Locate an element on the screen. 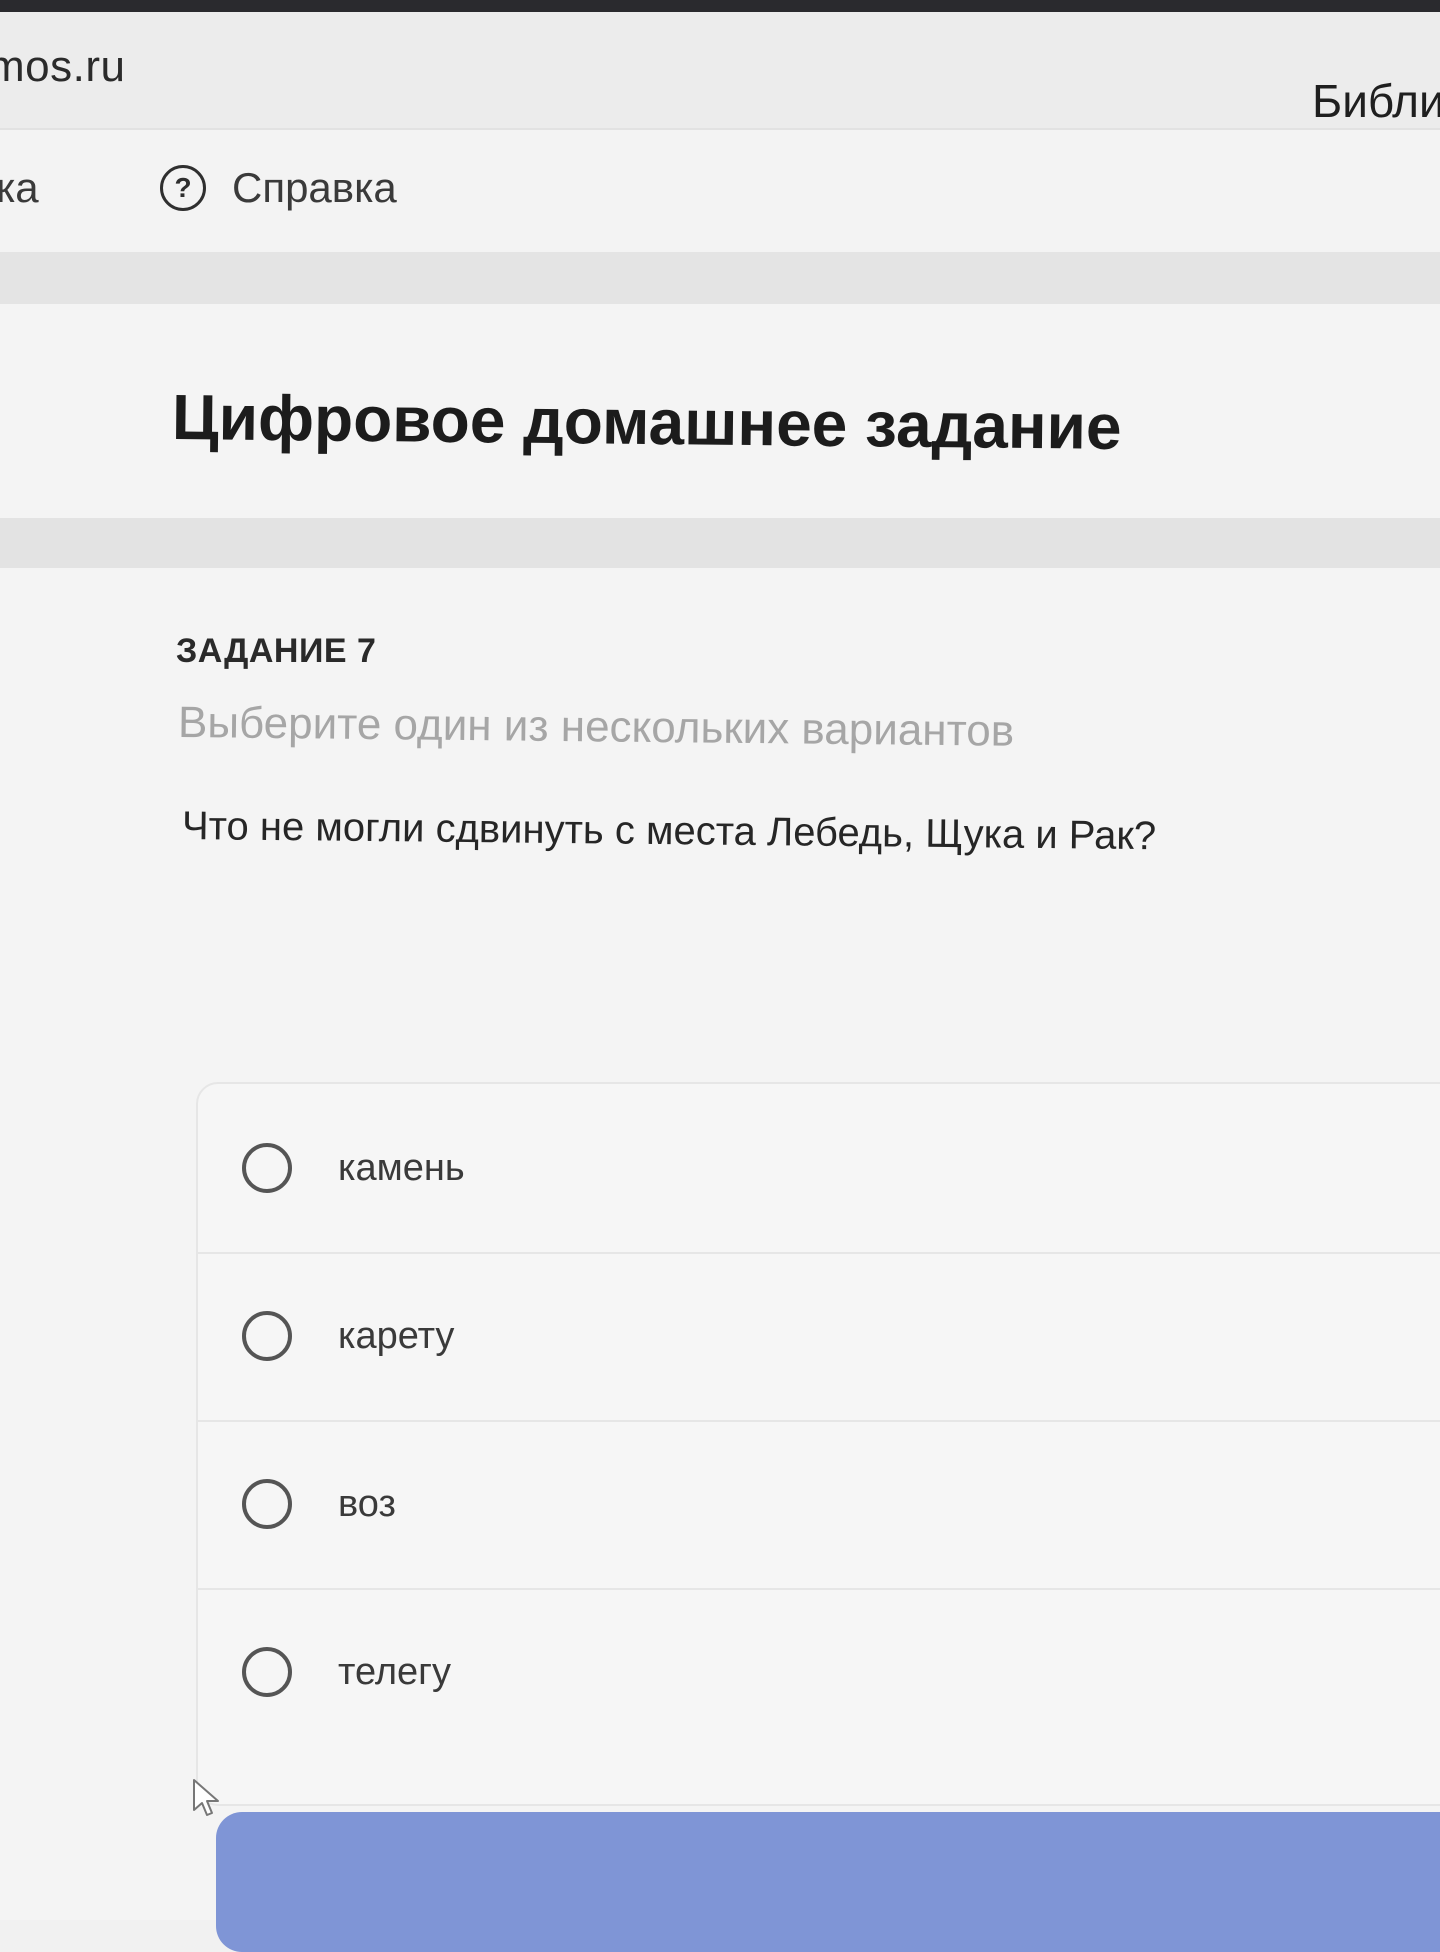 Image resolution: width=1440 pixels, height=1952 pixels. mouse-pointer-icon is located at coordinates (206, 1797).